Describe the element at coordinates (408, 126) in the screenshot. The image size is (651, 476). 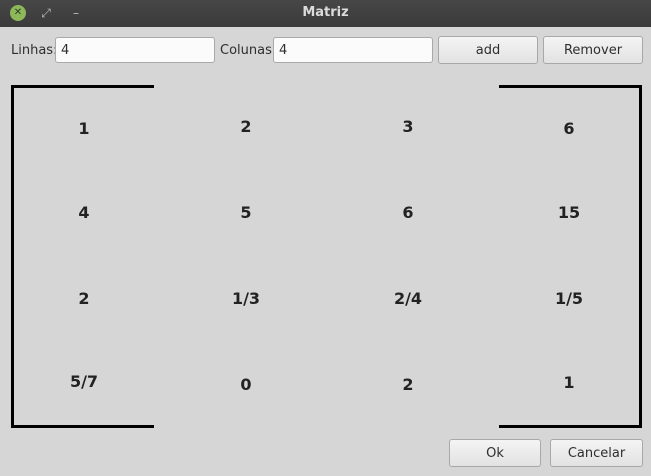
I see `matrix-cell: 3` at that location.